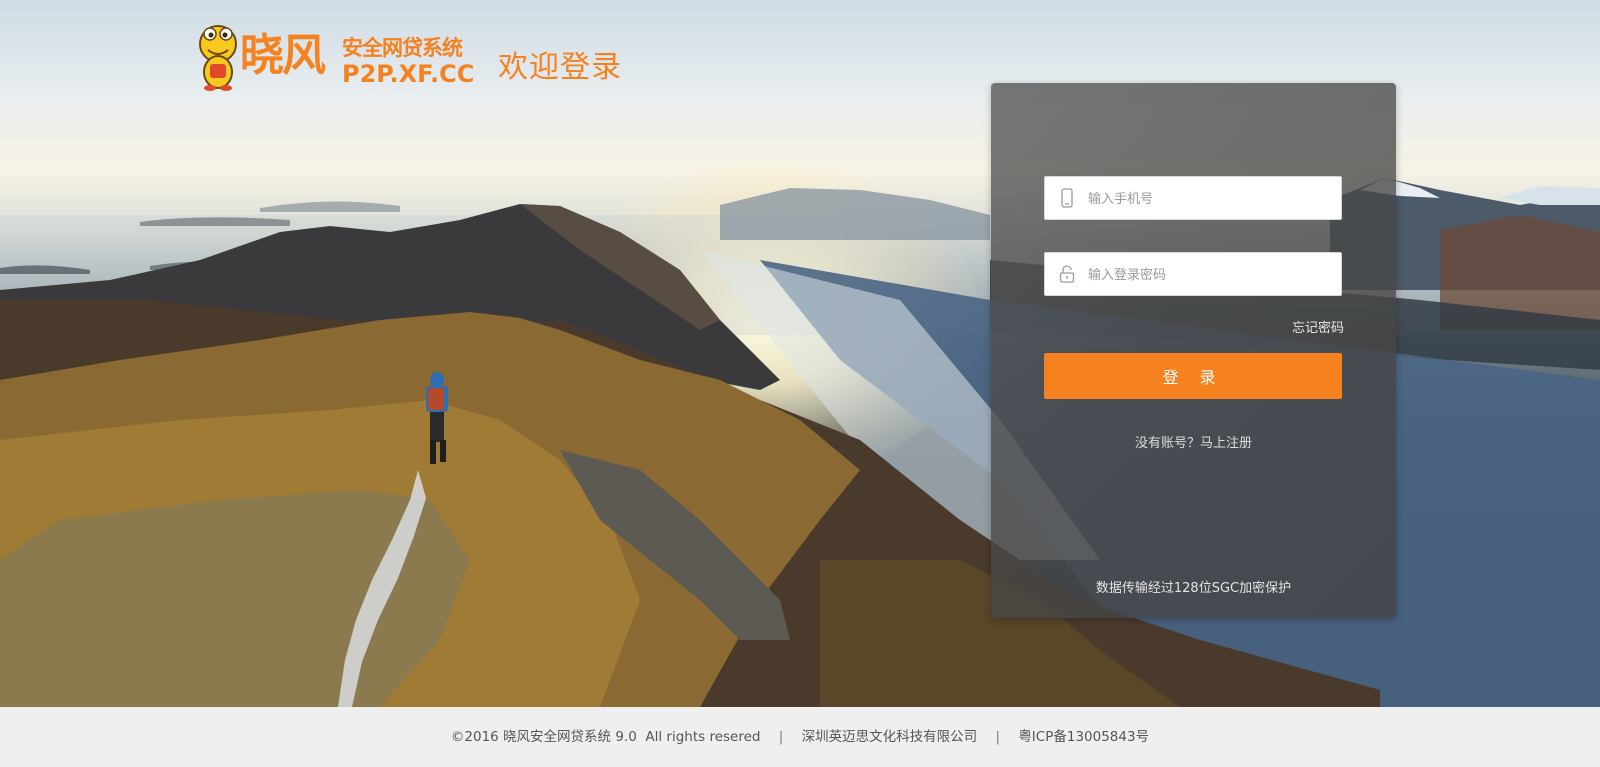  What do you see at coordinates (1193, 376) in the screenshot?
I see `login-button: 登 录` at bounding box center [1193, 376].